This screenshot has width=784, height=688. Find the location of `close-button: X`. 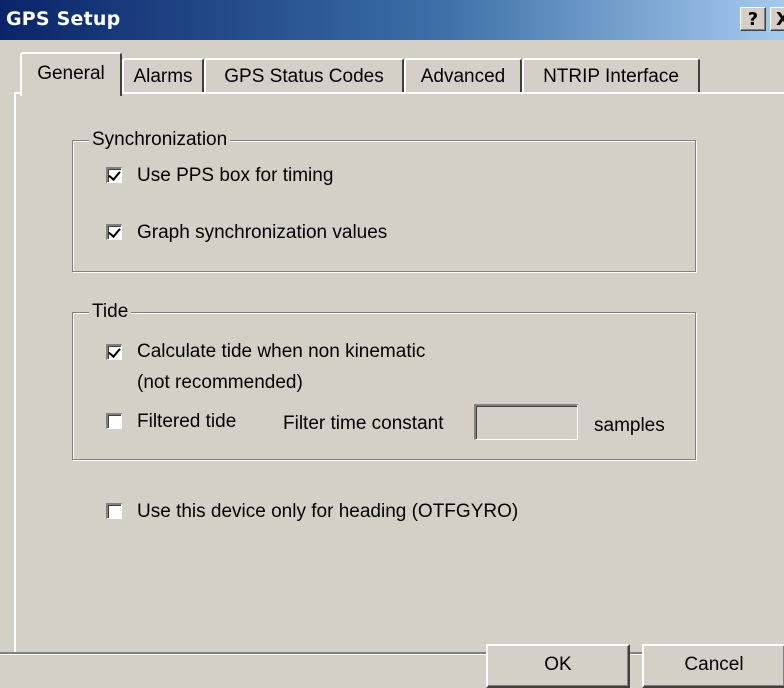

close-button: X is located at coordinates (777, 19).